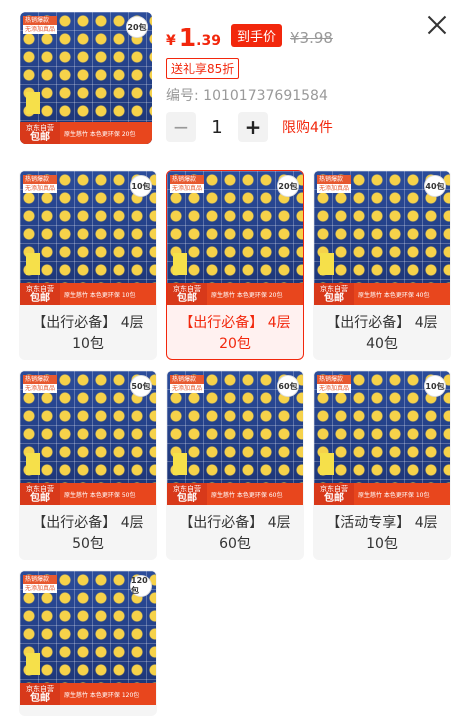 The image size is (470, 720). Describe the element at coordinates (382, 334) in the screenshot. I see `variant-label: 【出行必备】 4层 40包` at that location.